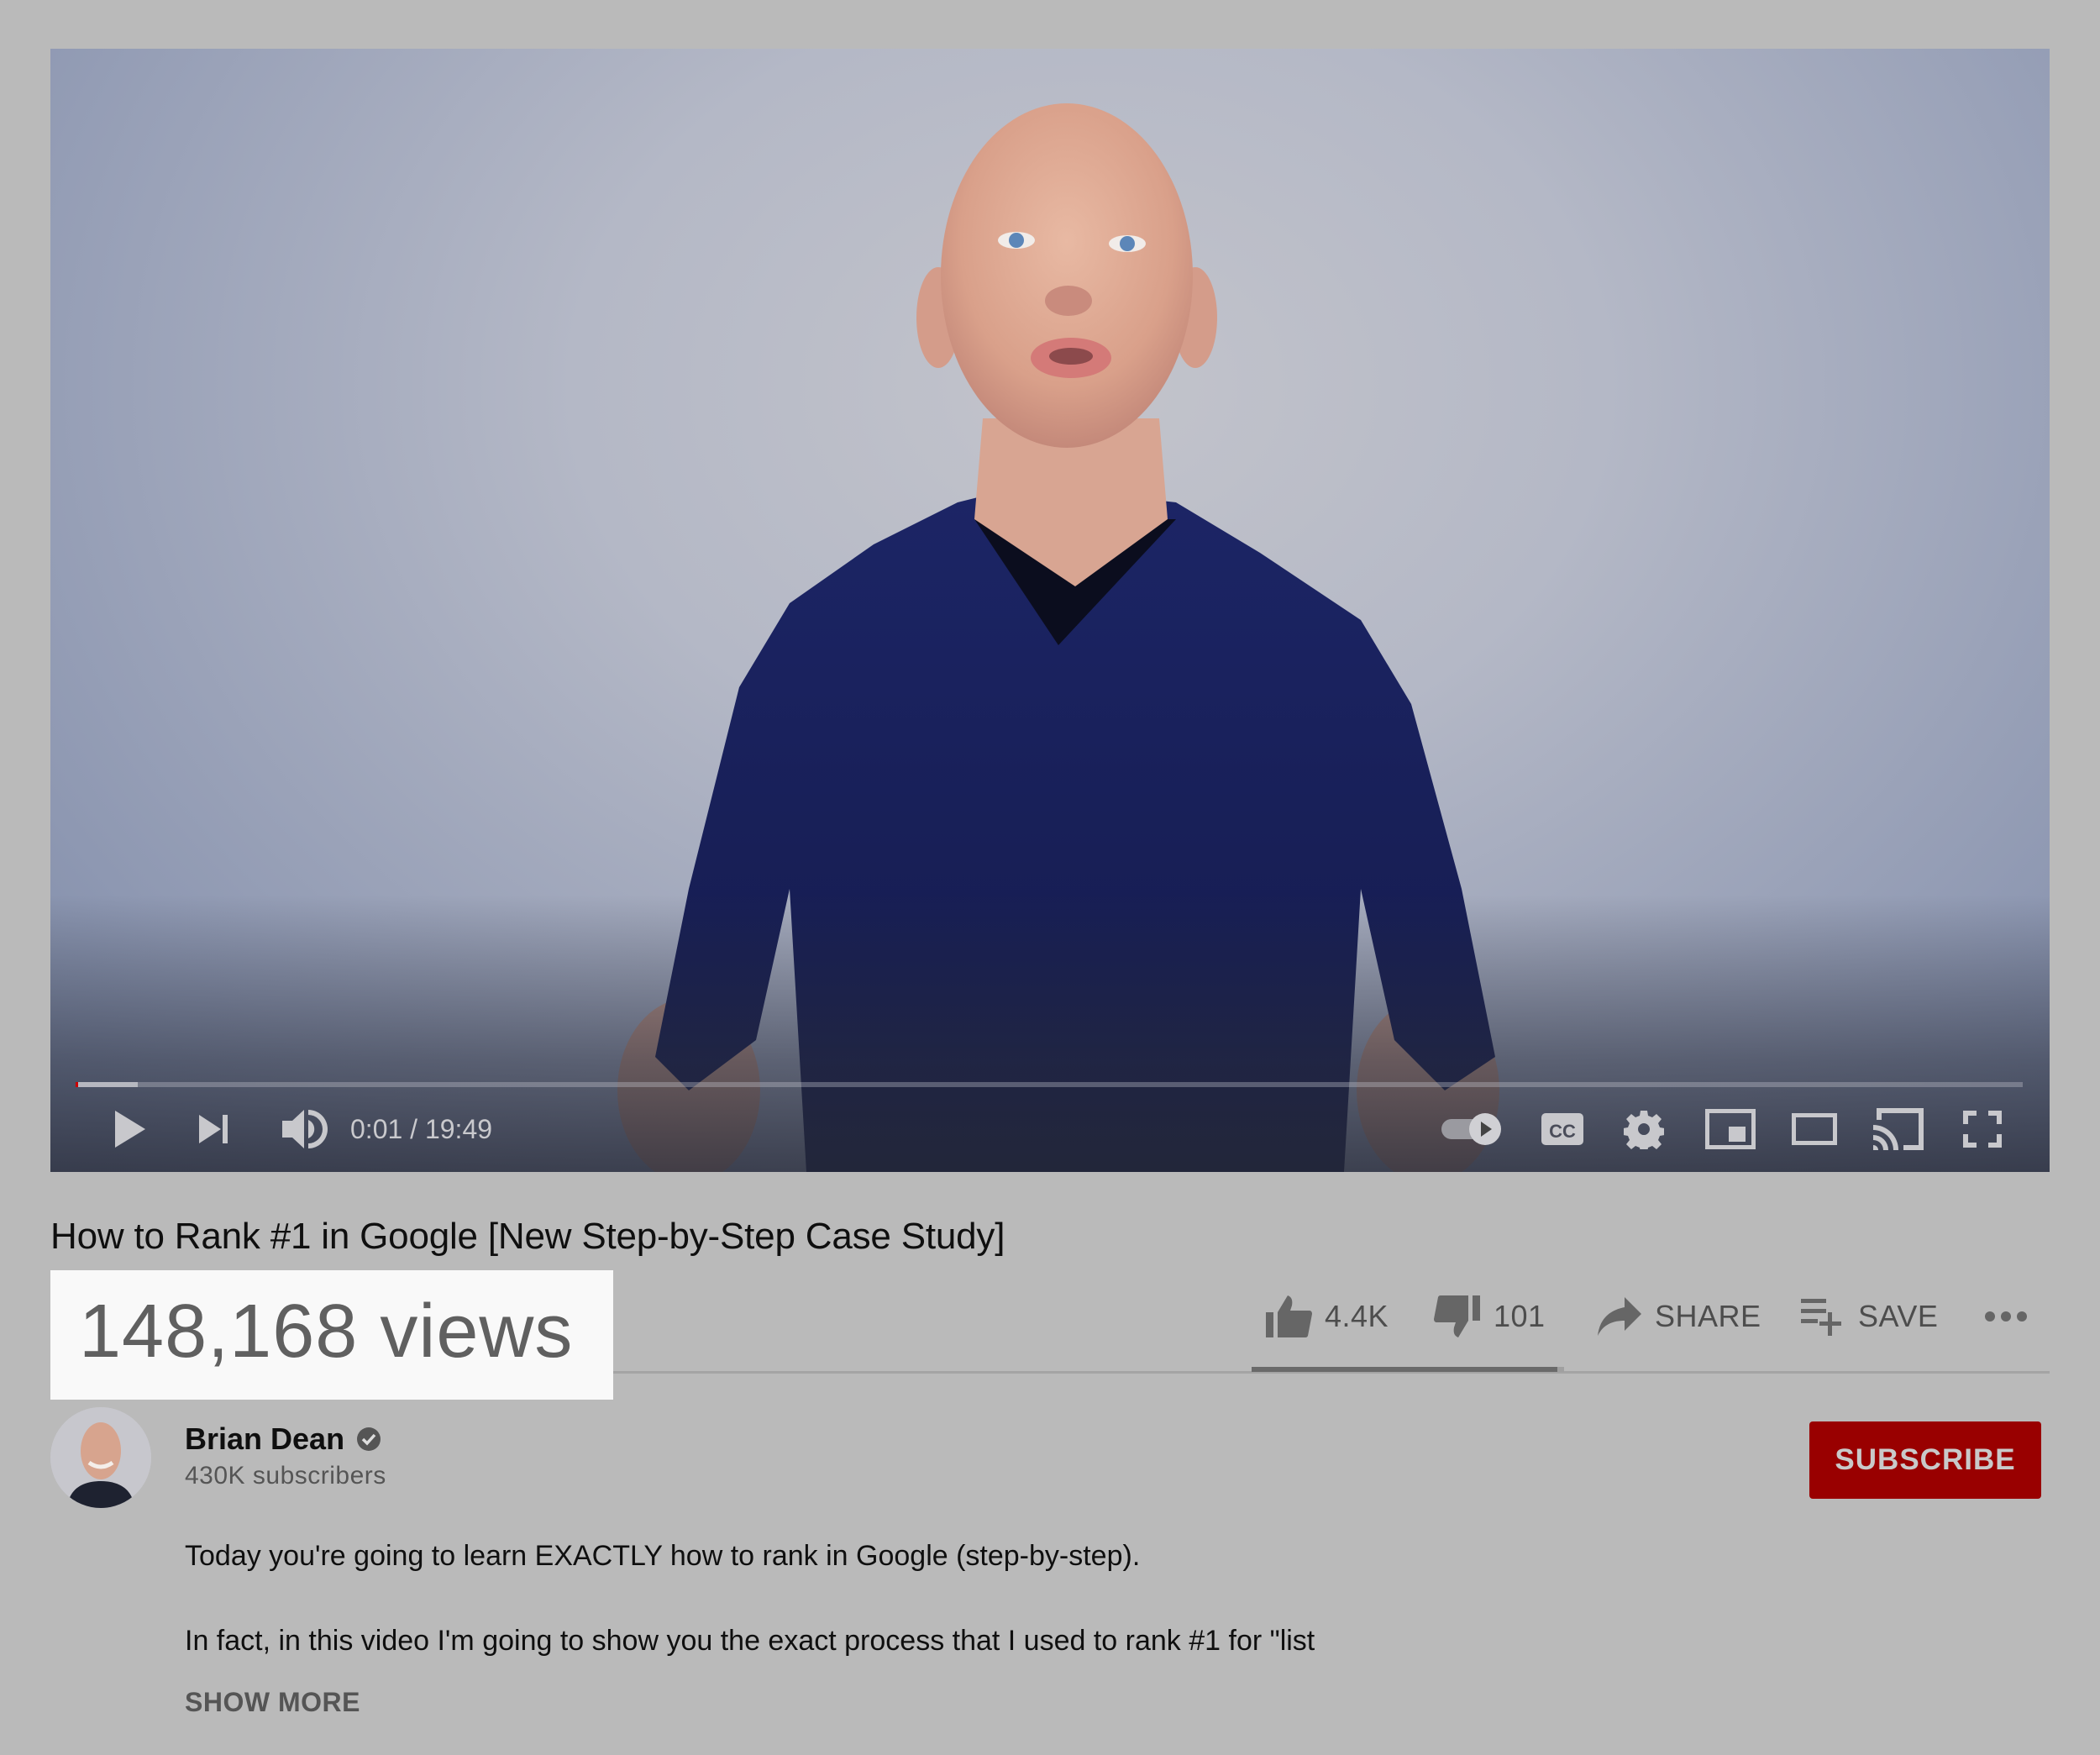  I want to click on volume-button, so click(304, 1129).